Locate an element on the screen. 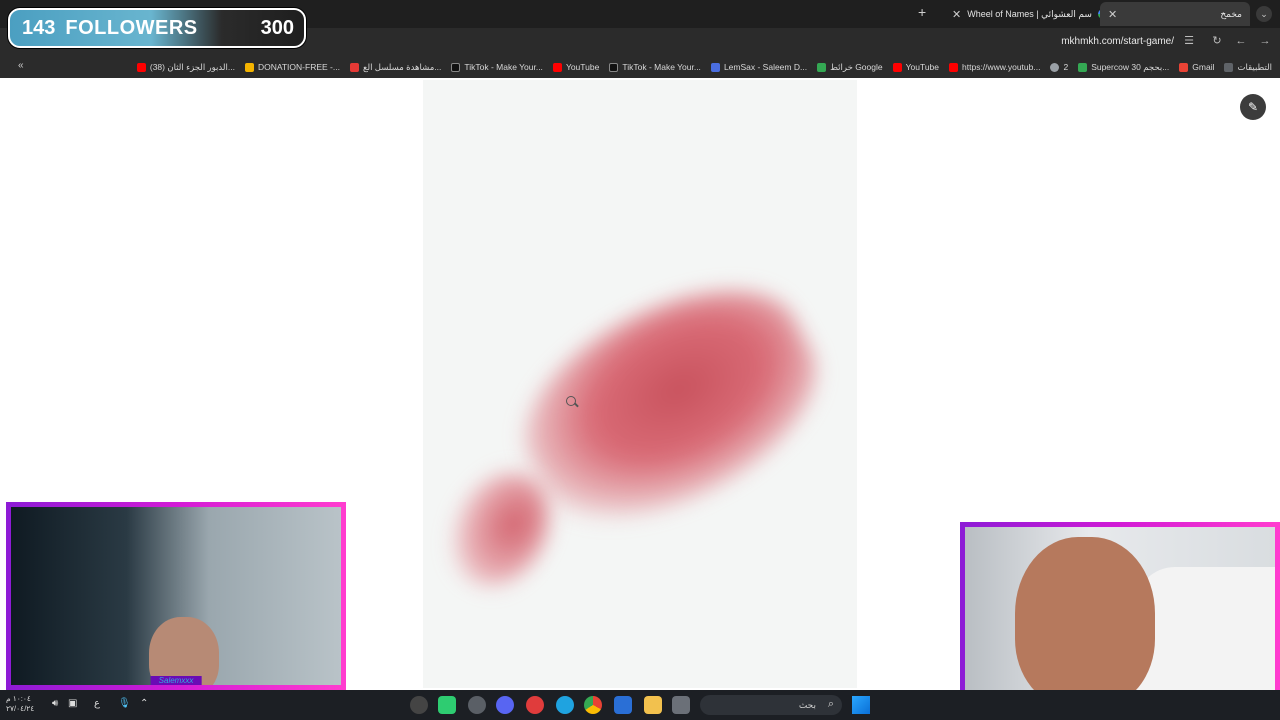  heart-icon is located at coordinates (354, 67).